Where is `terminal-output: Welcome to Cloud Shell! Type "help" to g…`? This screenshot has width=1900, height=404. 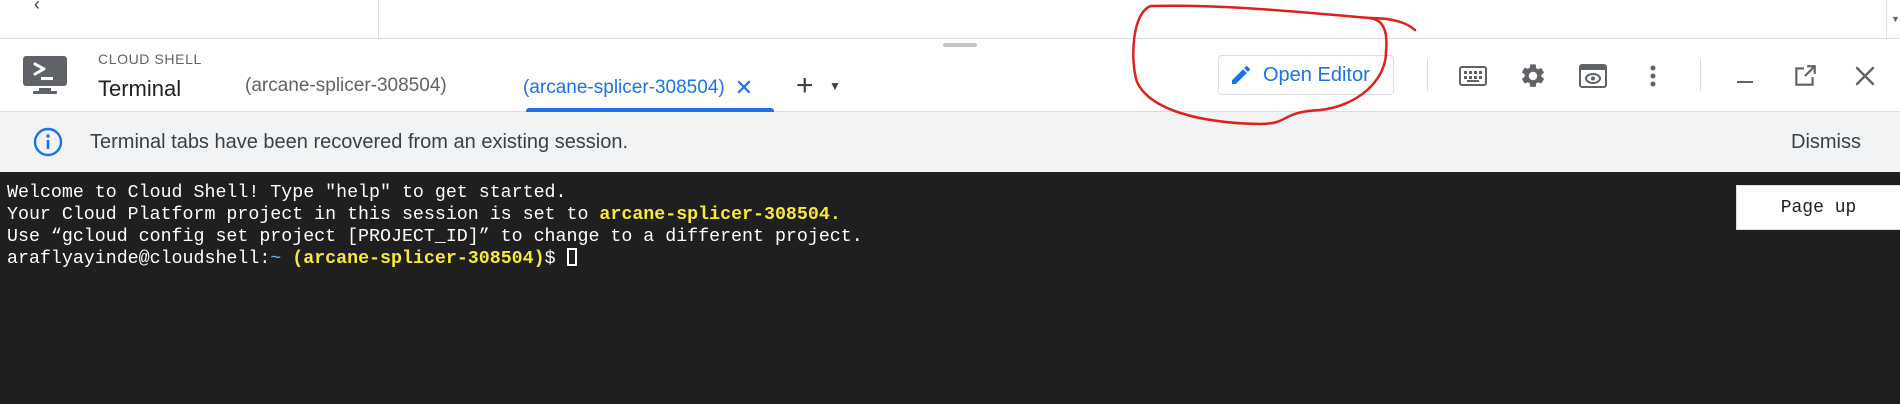 terminal-output: Welcome to Cloud Shell! Type "help" to g… is located at coordinates (435, 226).